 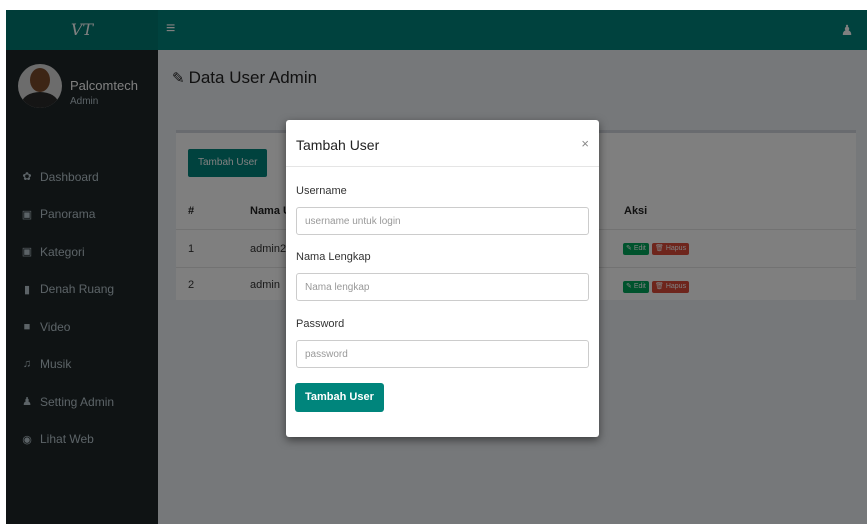 I want to click on password-label: Password, so click(x=320, y=324).